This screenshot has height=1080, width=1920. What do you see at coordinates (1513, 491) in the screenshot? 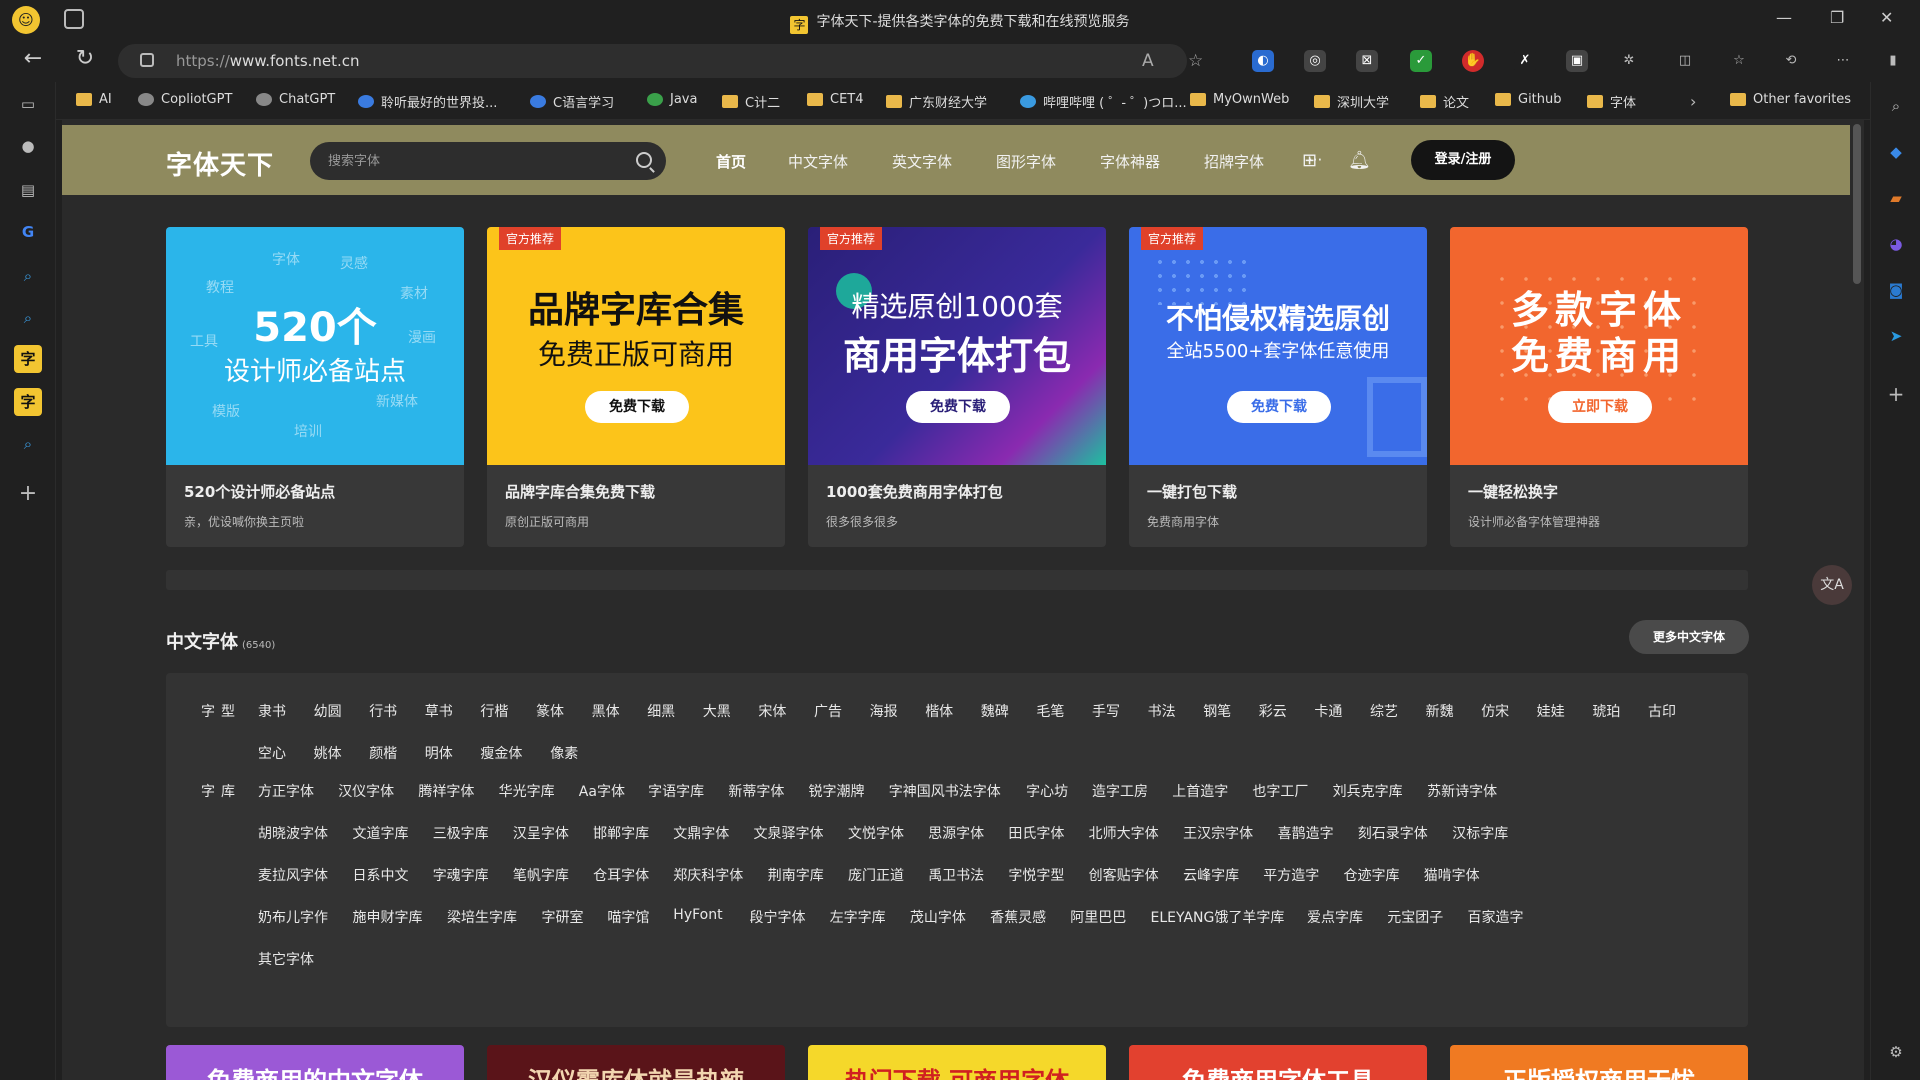
I see `card-title: 一键轻松换字` at bounding box center [1513, 491].